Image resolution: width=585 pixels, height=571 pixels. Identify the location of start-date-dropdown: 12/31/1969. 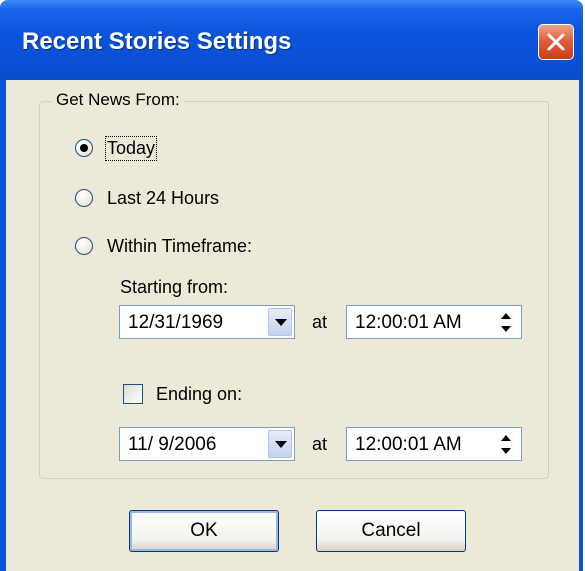
(207, 322).